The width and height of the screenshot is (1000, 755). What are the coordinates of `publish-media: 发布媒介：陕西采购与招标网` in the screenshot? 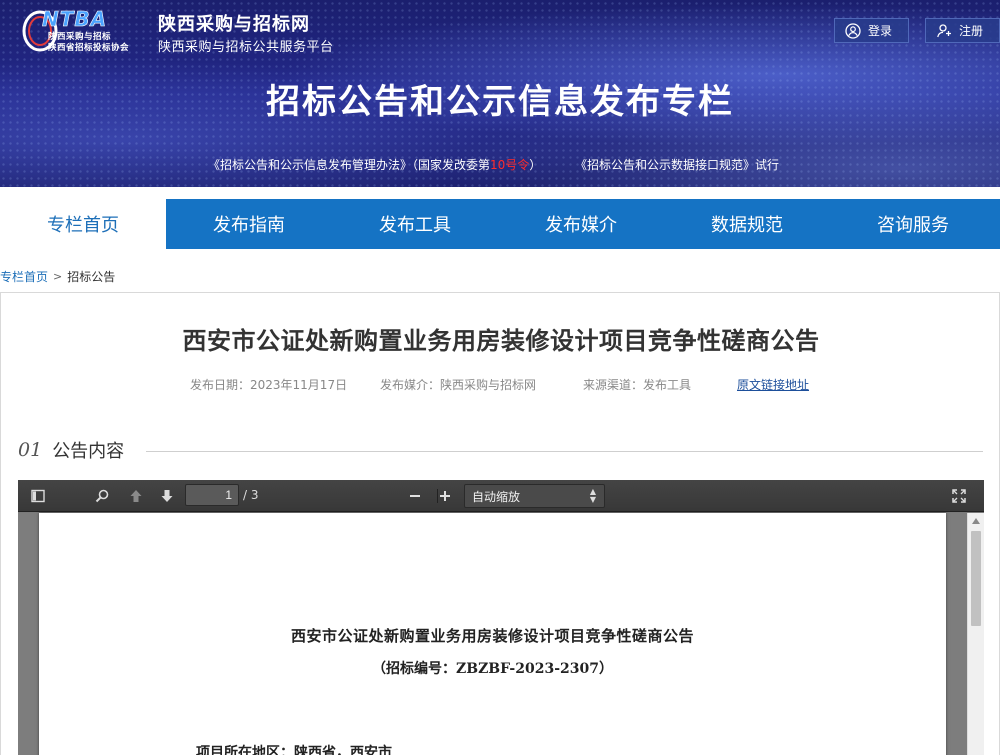 It's located at (458, 385).